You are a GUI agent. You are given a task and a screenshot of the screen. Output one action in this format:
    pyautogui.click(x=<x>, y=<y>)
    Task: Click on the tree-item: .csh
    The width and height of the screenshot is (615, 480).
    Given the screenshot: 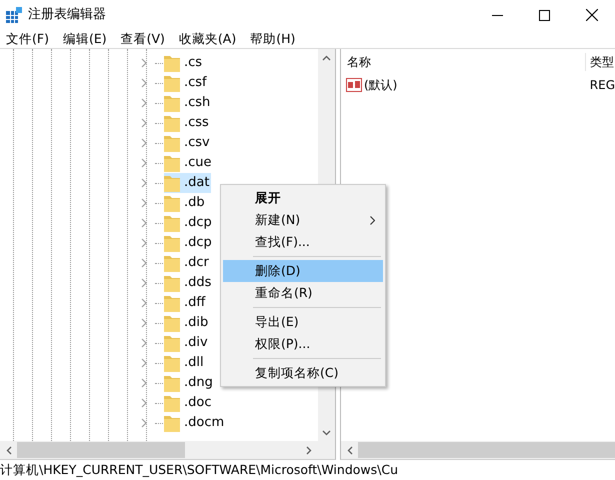 What is the action you would take?
    pyautogui.click(x=188, y=103)
    